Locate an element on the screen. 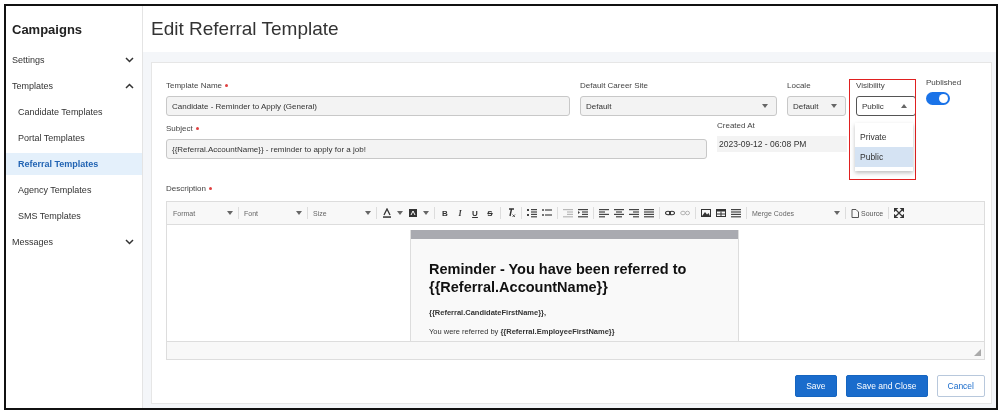  field-label: Created At is located at coordinates (736, 125).